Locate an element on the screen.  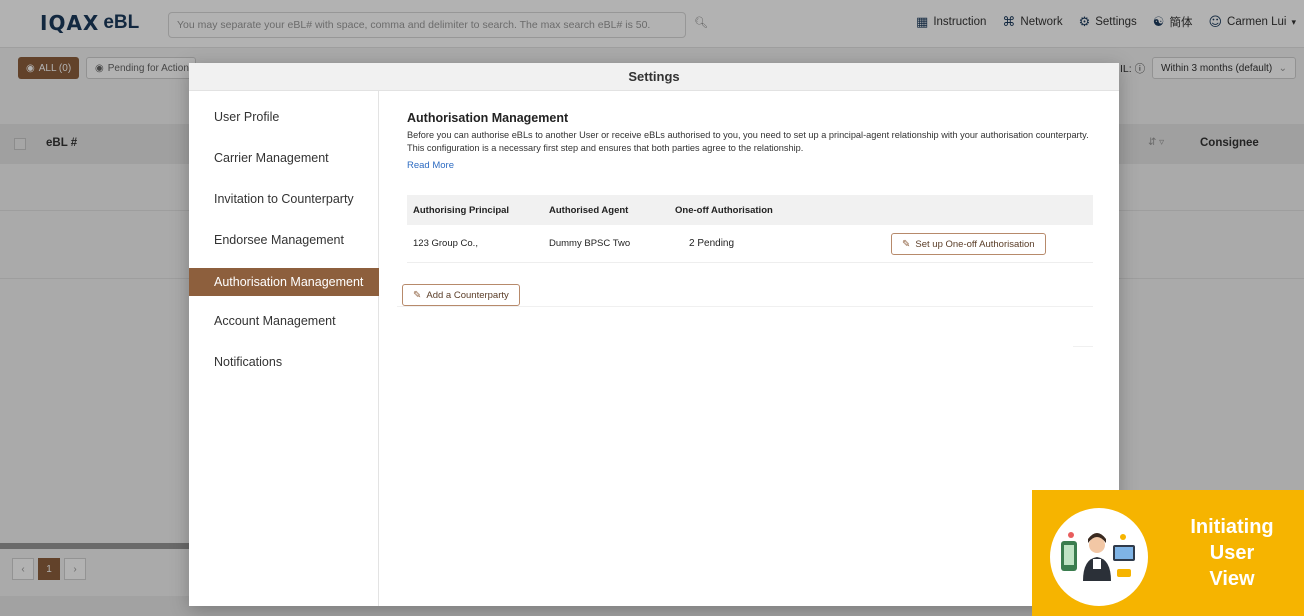
badge-line: Initiating is located at coordinates (1232, 527).